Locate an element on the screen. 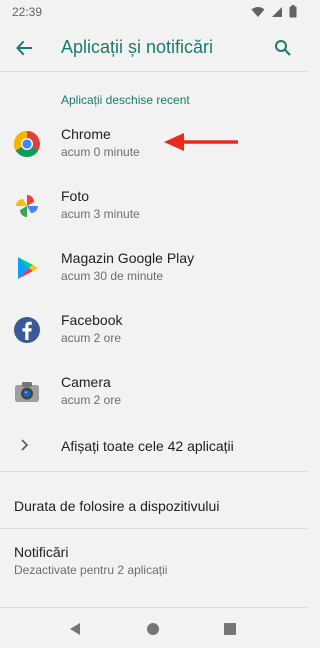  battery-icon is located at coordinates (293, 11).